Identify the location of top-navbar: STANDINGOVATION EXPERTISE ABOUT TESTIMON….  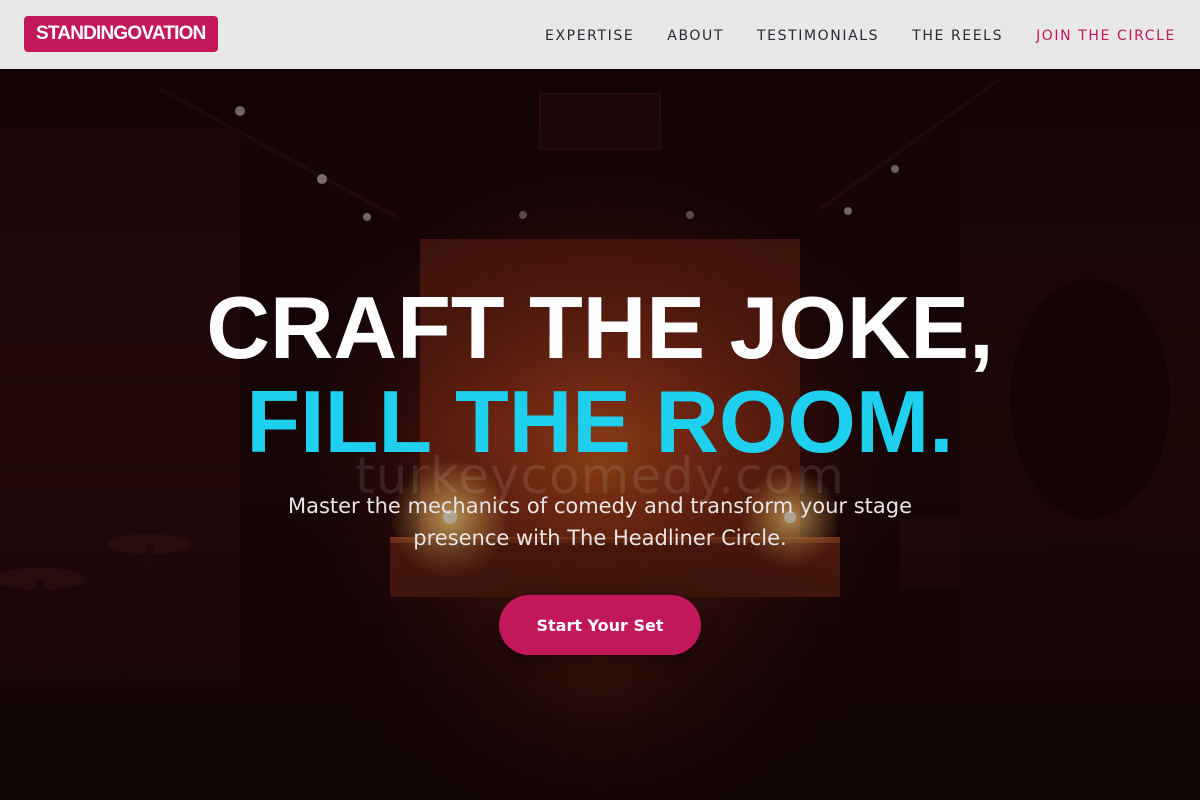
(600, 34).